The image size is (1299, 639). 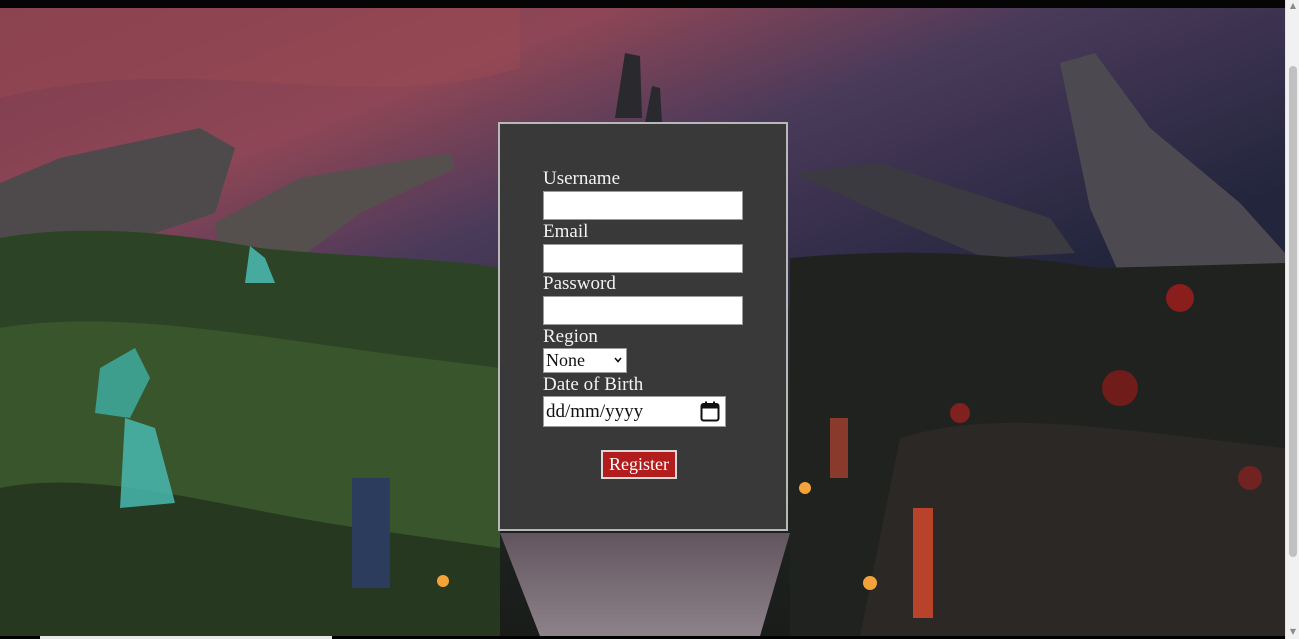 What do you see at coordinates (643, 310) in the screenshot?
I see `password-input` at bounding box center [643, 310].